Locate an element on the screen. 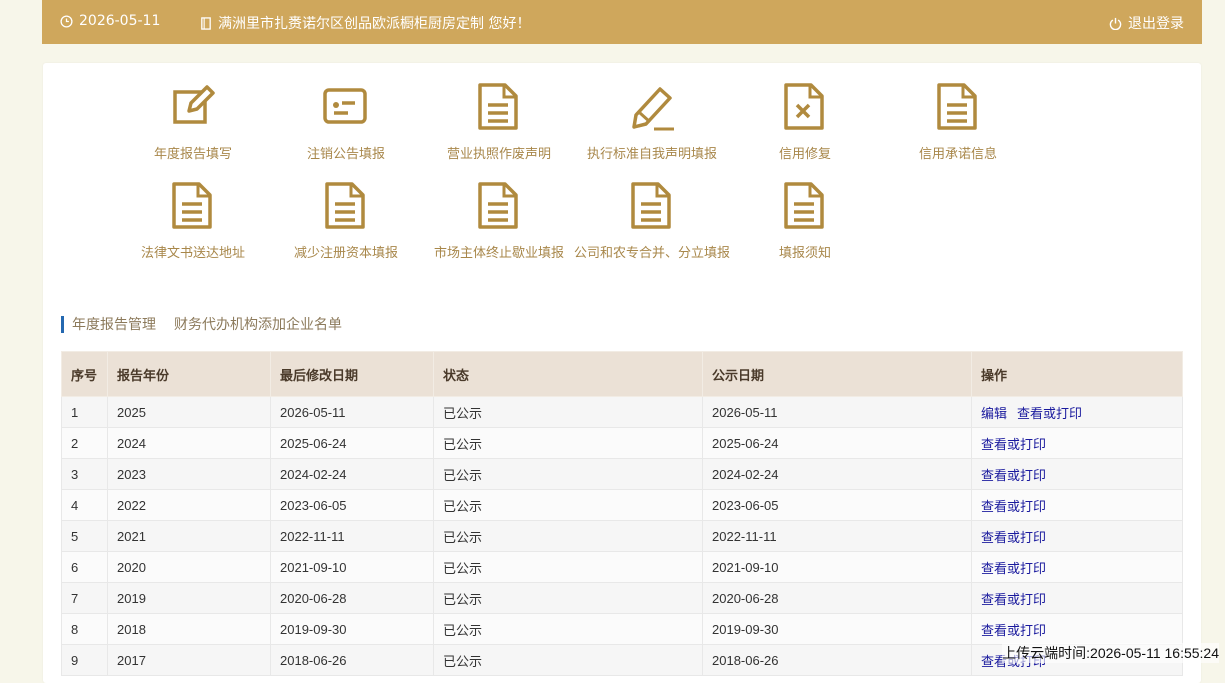 The image size is (1225, 683). table-row: 6 2020 2021-09-10 已公示 2021-09-10 查看或打印 is located at coordinates (622, 567).